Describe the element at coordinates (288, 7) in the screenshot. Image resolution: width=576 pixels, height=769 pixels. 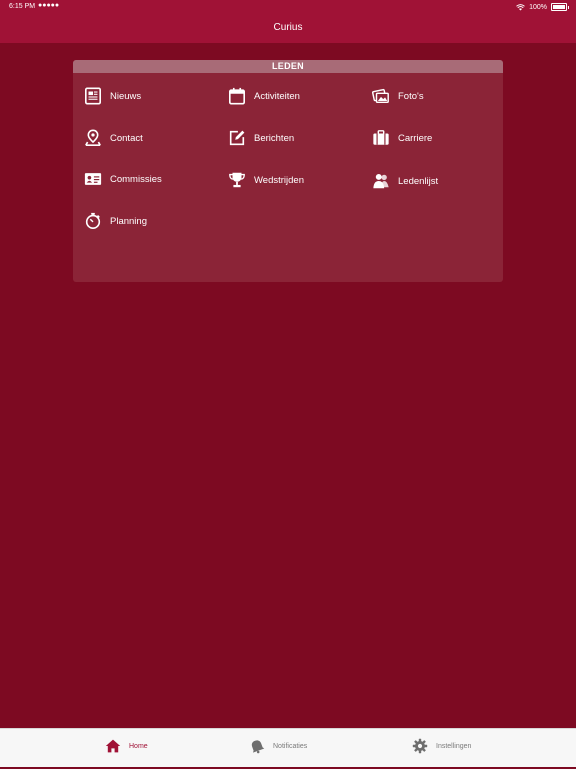
I see `status-bar: 6:15 PM ●●●●● 100%` at that location.